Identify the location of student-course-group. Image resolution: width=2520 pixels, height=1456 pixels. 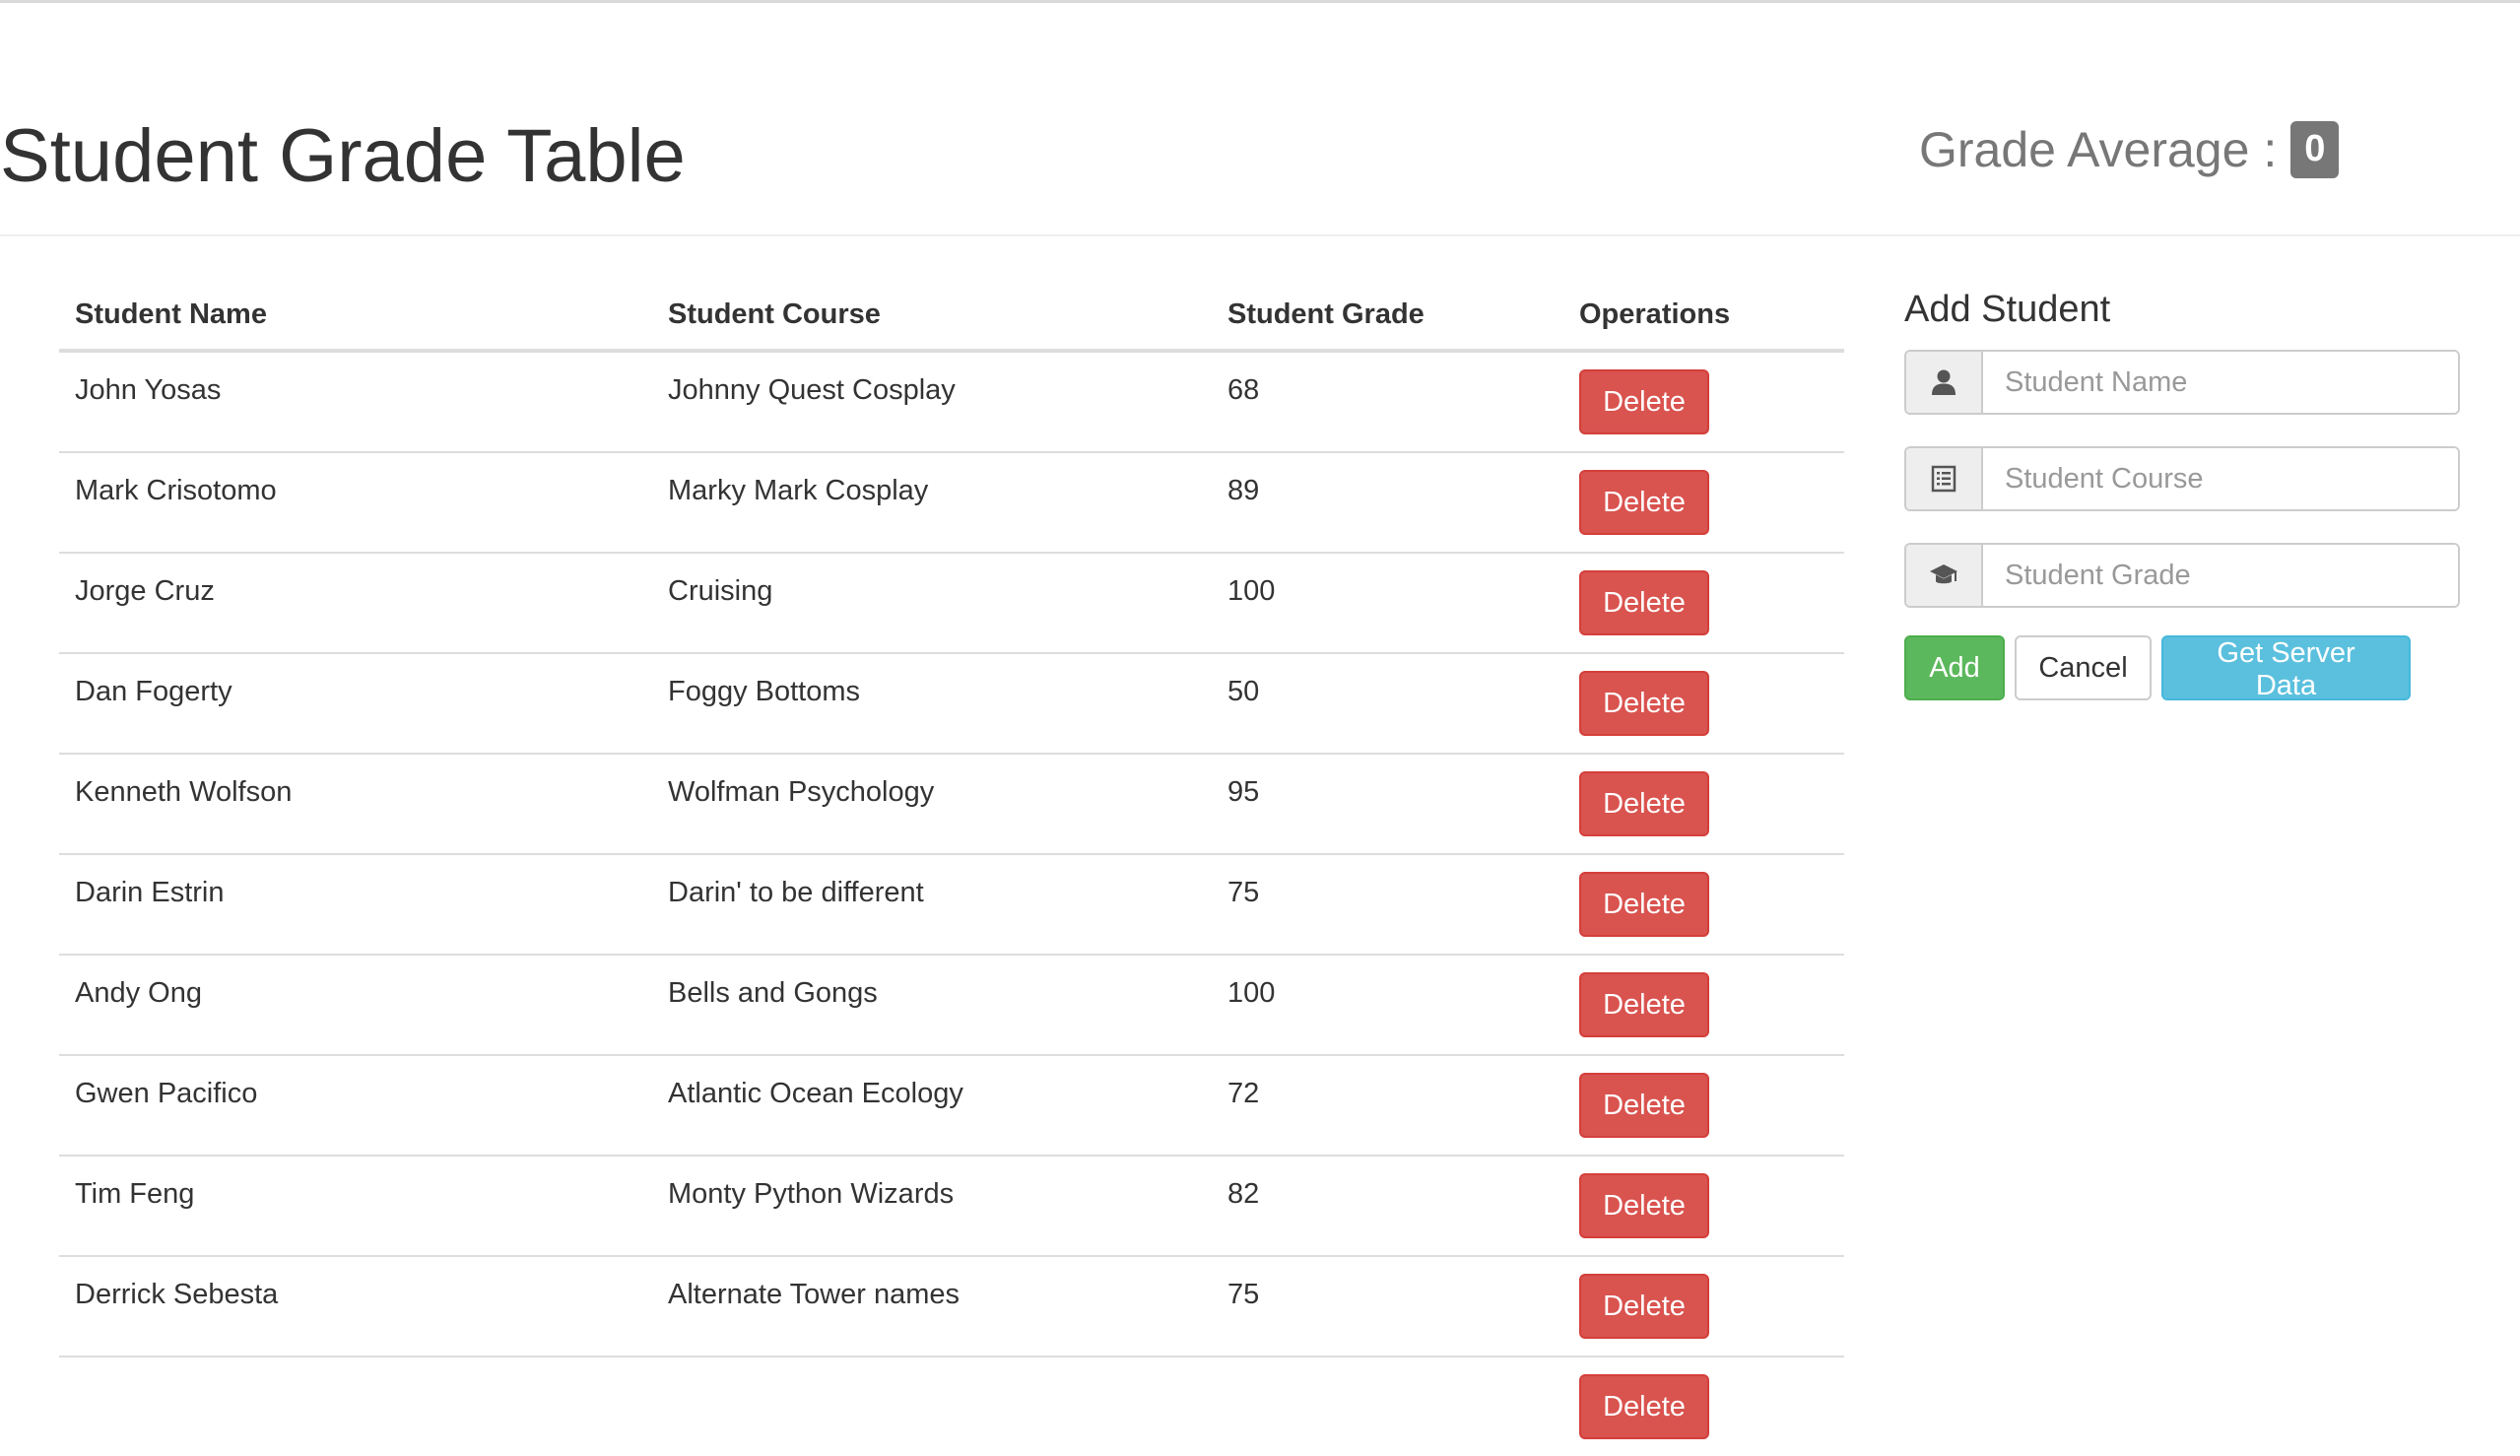
(2182, 478).